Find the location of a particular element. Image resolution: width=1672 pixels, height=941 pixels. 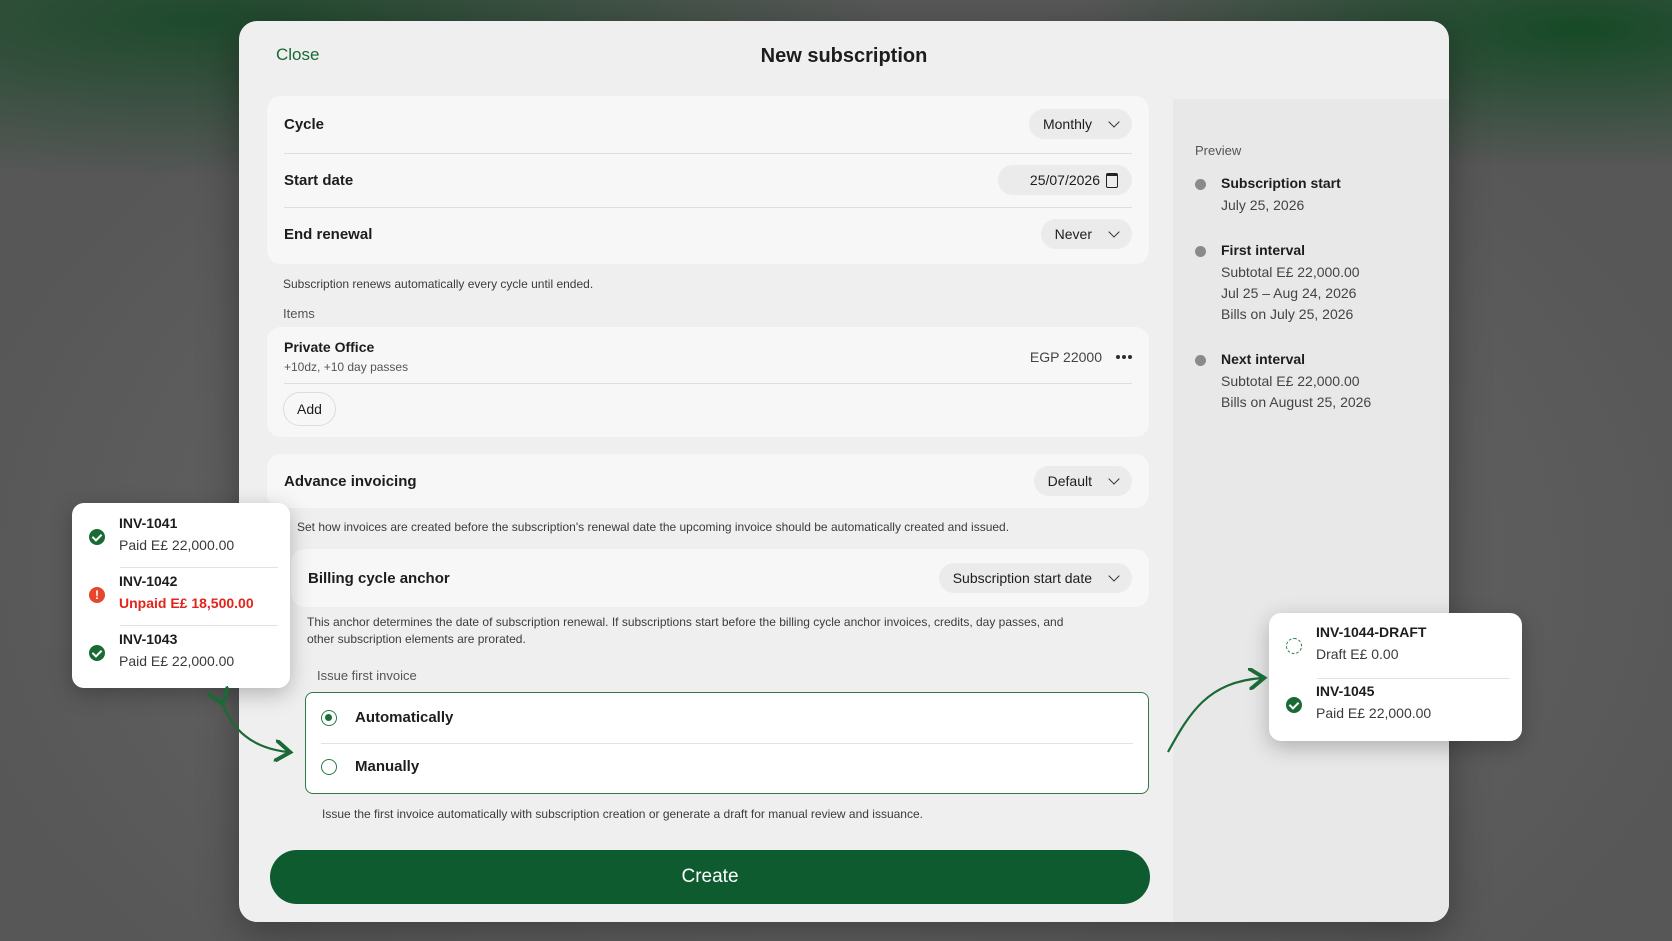

advance-invoicing-row: Advance invoicing Default is located at coordinates (708, 481).